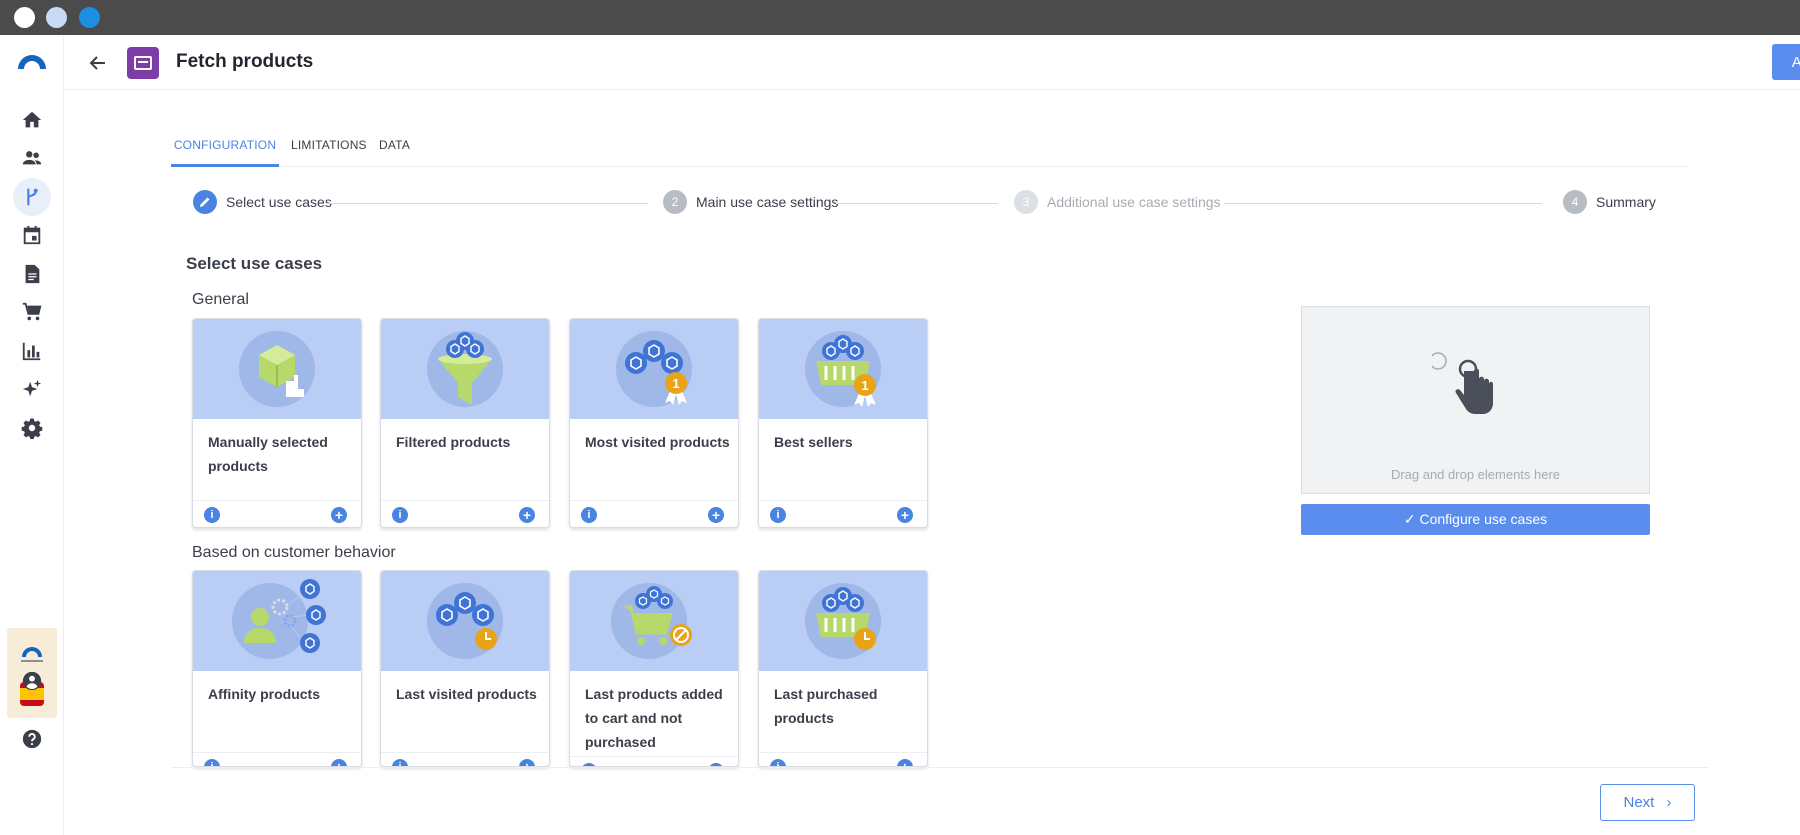 Image resolution: width=1800 pixels, height=835 pixels. What do you see at coordinates (932, 62) in the screenshot?
I see `page-header: Fetch products Apply` at bounding box center [932, 62].